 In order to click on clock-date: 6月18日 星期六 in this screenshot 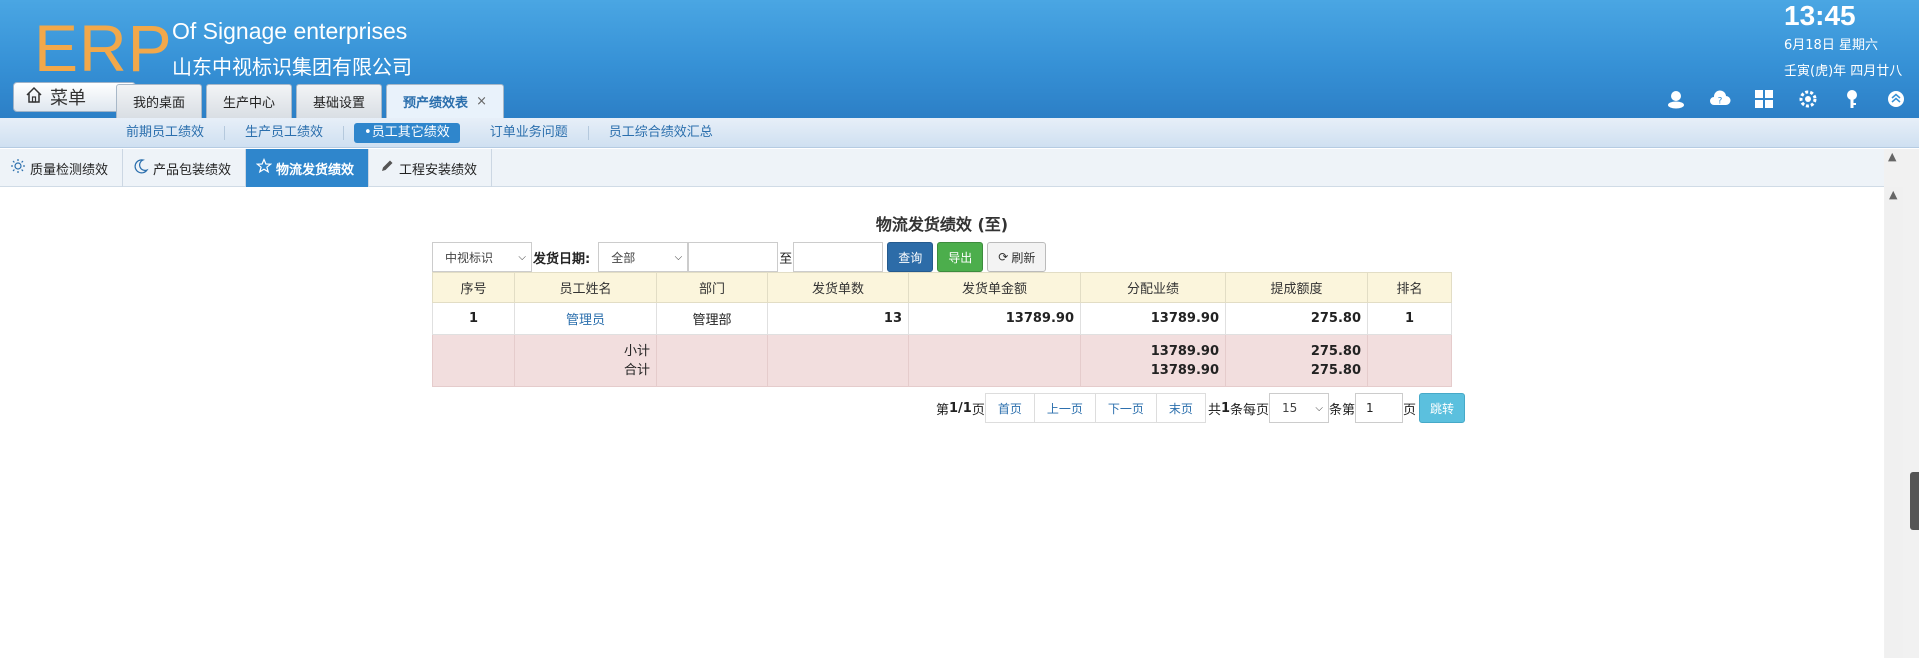, I will do `click(1831, 45)`.